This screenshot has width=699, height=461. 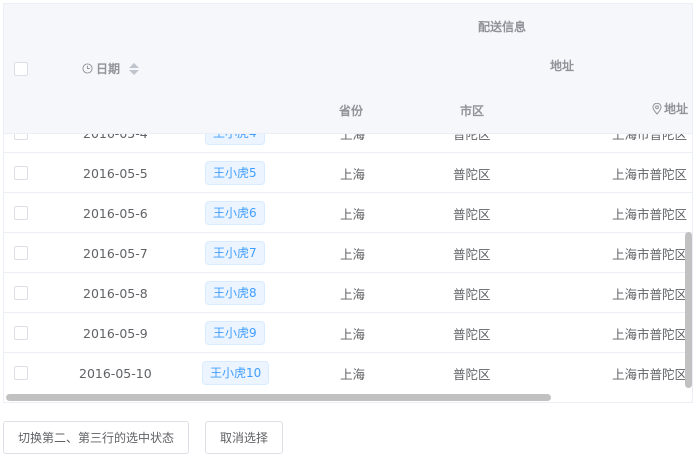 I want to click on name-tag: 王小虎10, so click(x=236, y=373).